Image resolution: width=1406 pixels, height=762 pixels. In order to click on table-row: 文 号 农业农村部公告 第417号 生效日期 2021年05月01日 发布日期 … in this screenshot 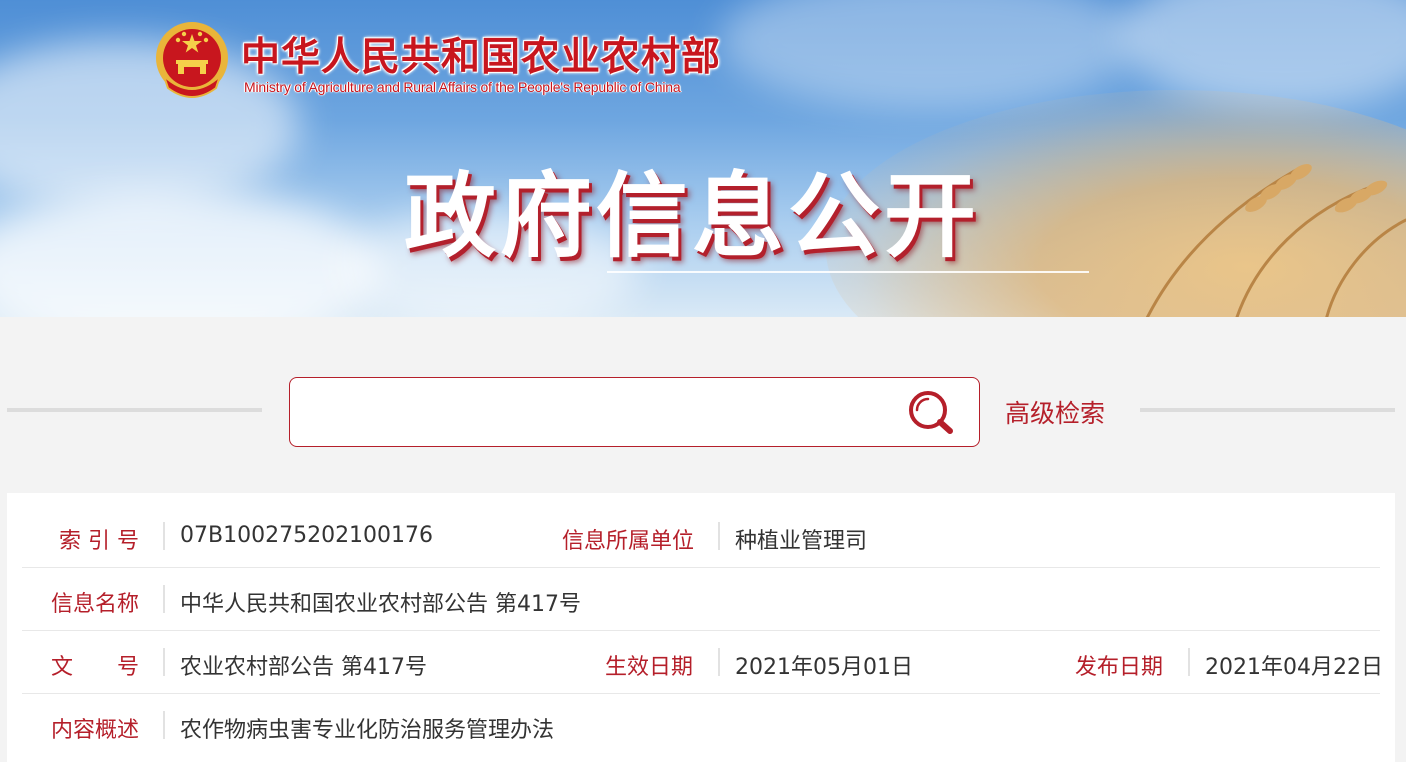, I will do `click(702, 662)`.